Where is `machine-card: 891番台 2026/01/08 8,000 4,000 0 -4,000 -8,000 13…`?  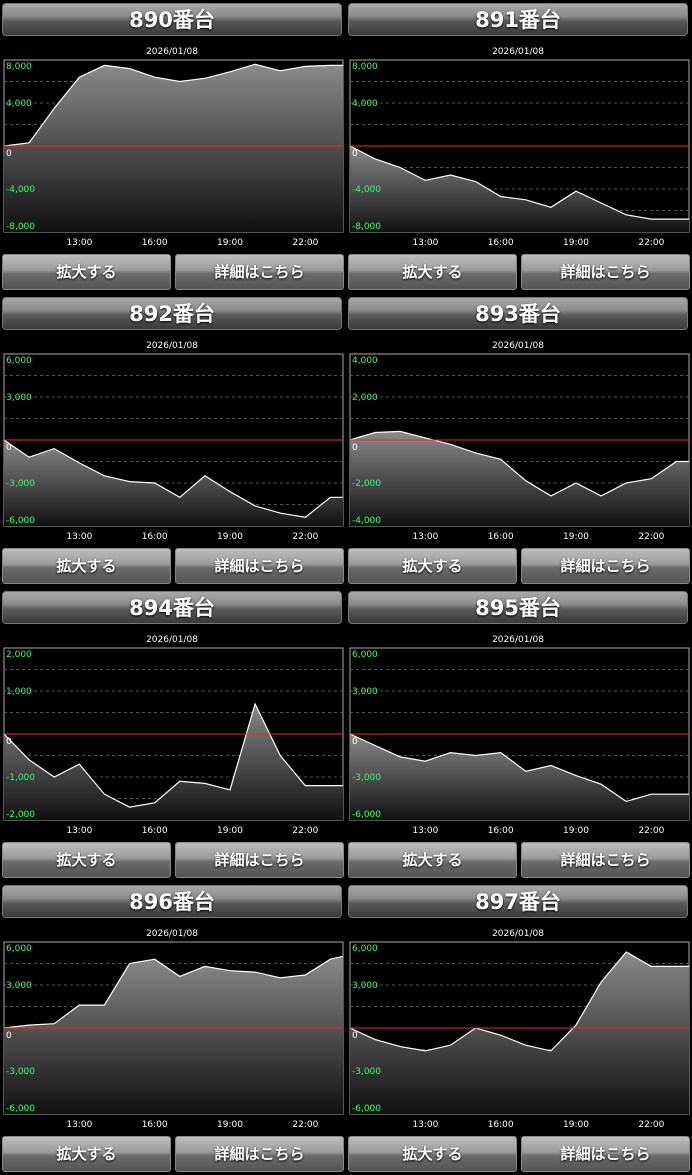 machine-card: 891番台 2026/01/08 8,000 4,000 0 -4,000 -8,000 13… is located at coordinates (518, 145).